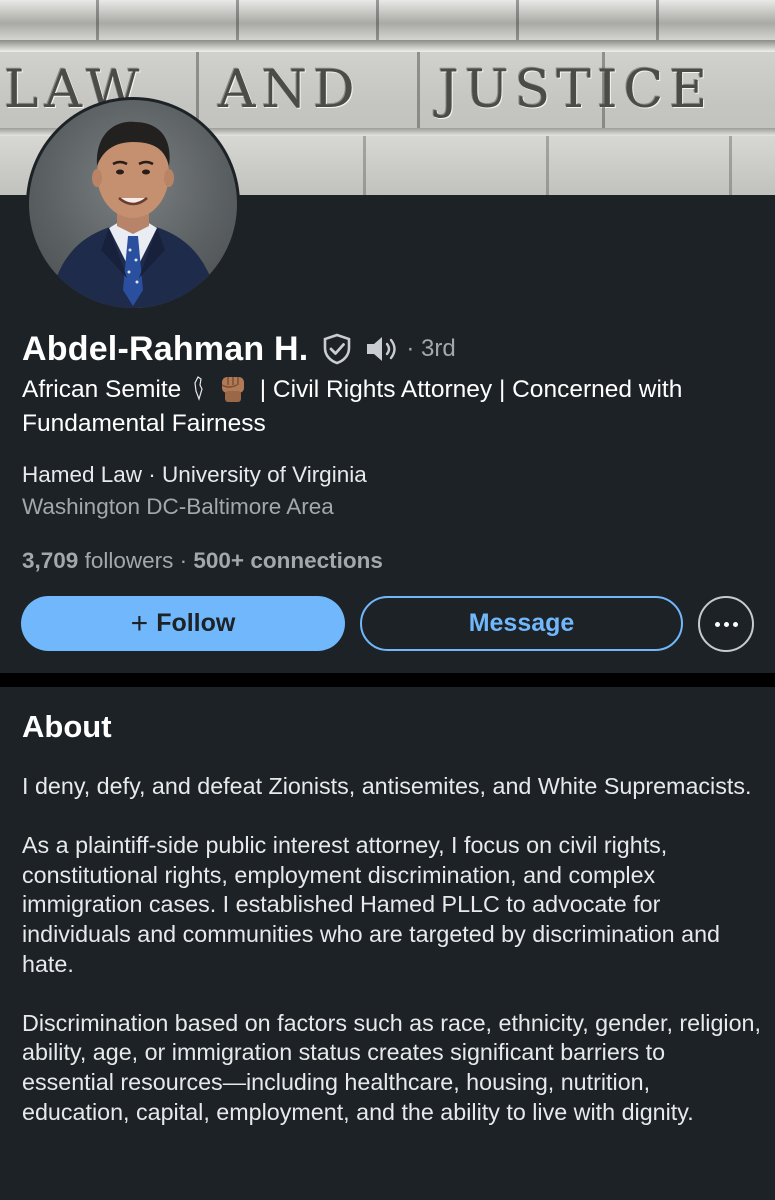 This screenshot has width=775, height=1200. I want to click on network-stats: 3,709 followers · 500+ connections, so click(202, 561).